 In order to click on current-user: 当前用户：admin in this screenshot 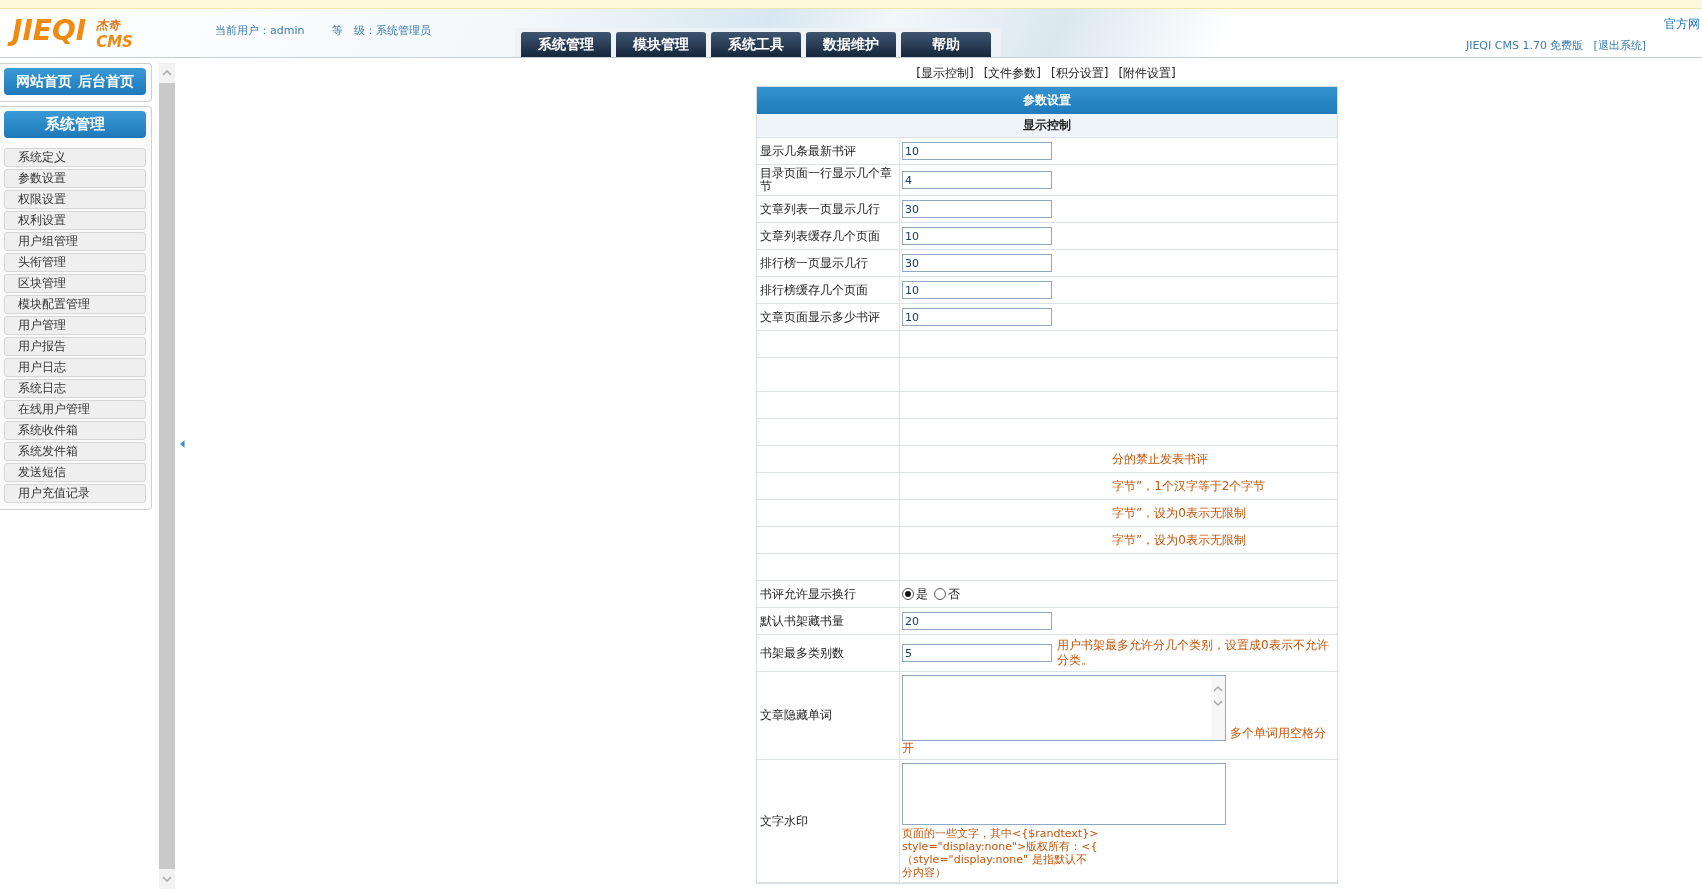, I will do `click(260, 31)`.